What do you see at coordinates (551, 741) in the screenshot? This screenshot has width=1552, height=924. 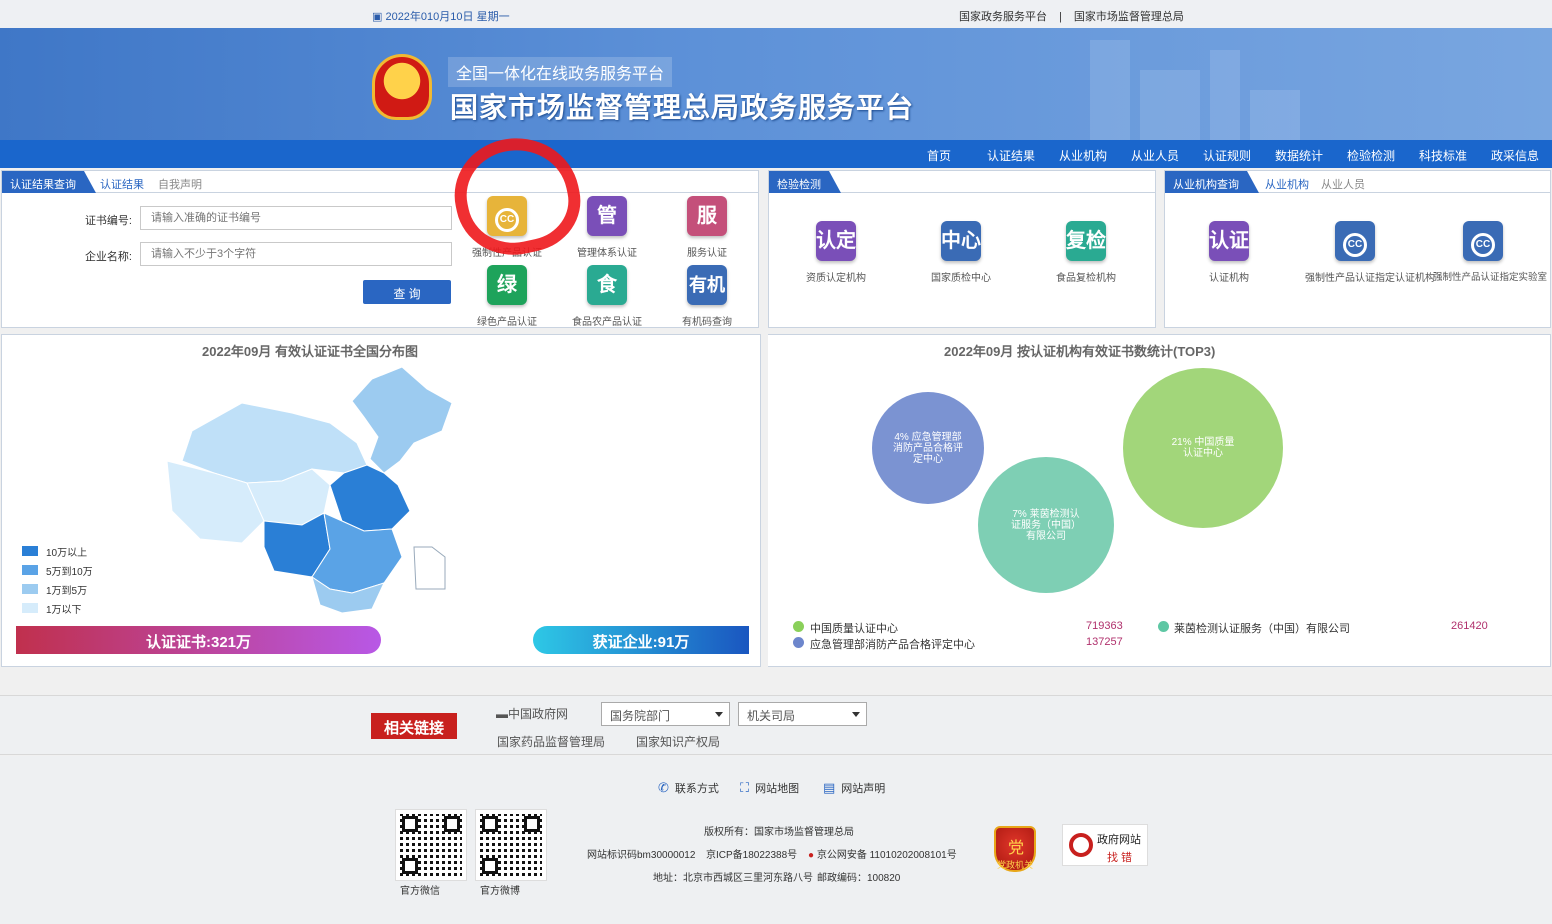 I see `link-nmpa: 国家药品监督管理局` at bounding box center [551, 741].